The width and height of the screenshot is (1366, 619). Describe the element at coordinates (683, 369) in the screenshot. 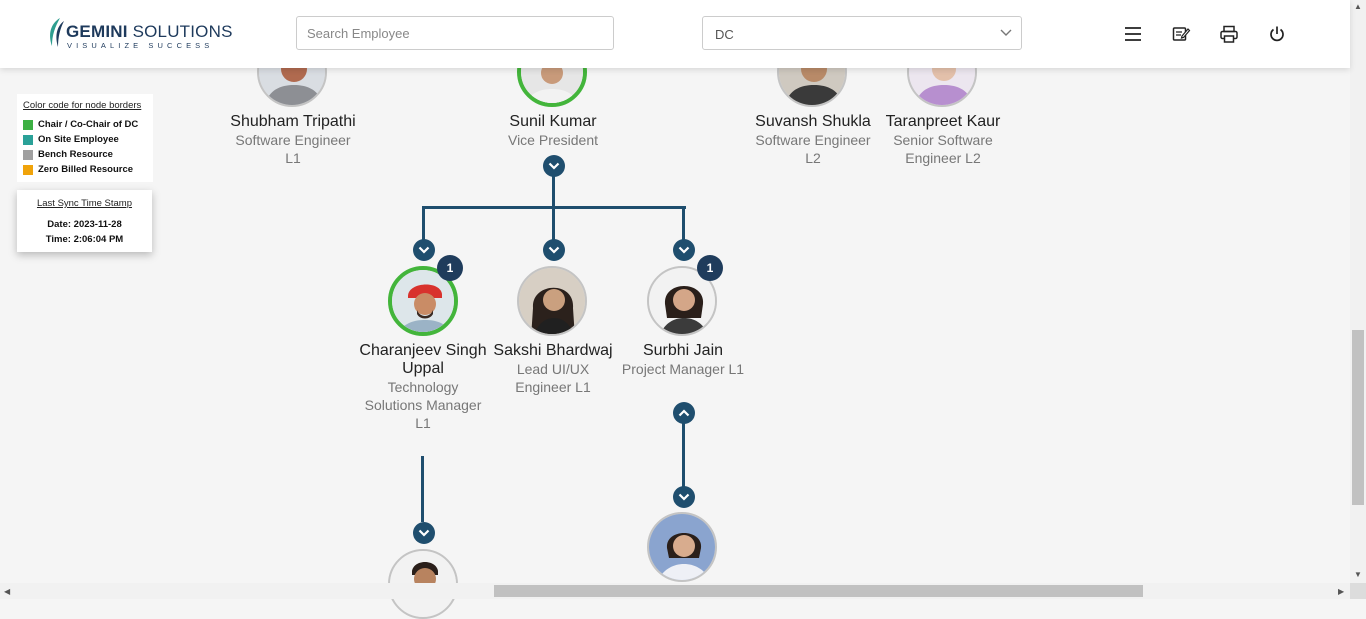

I see `employee-role: Project Manager L1` at that location.